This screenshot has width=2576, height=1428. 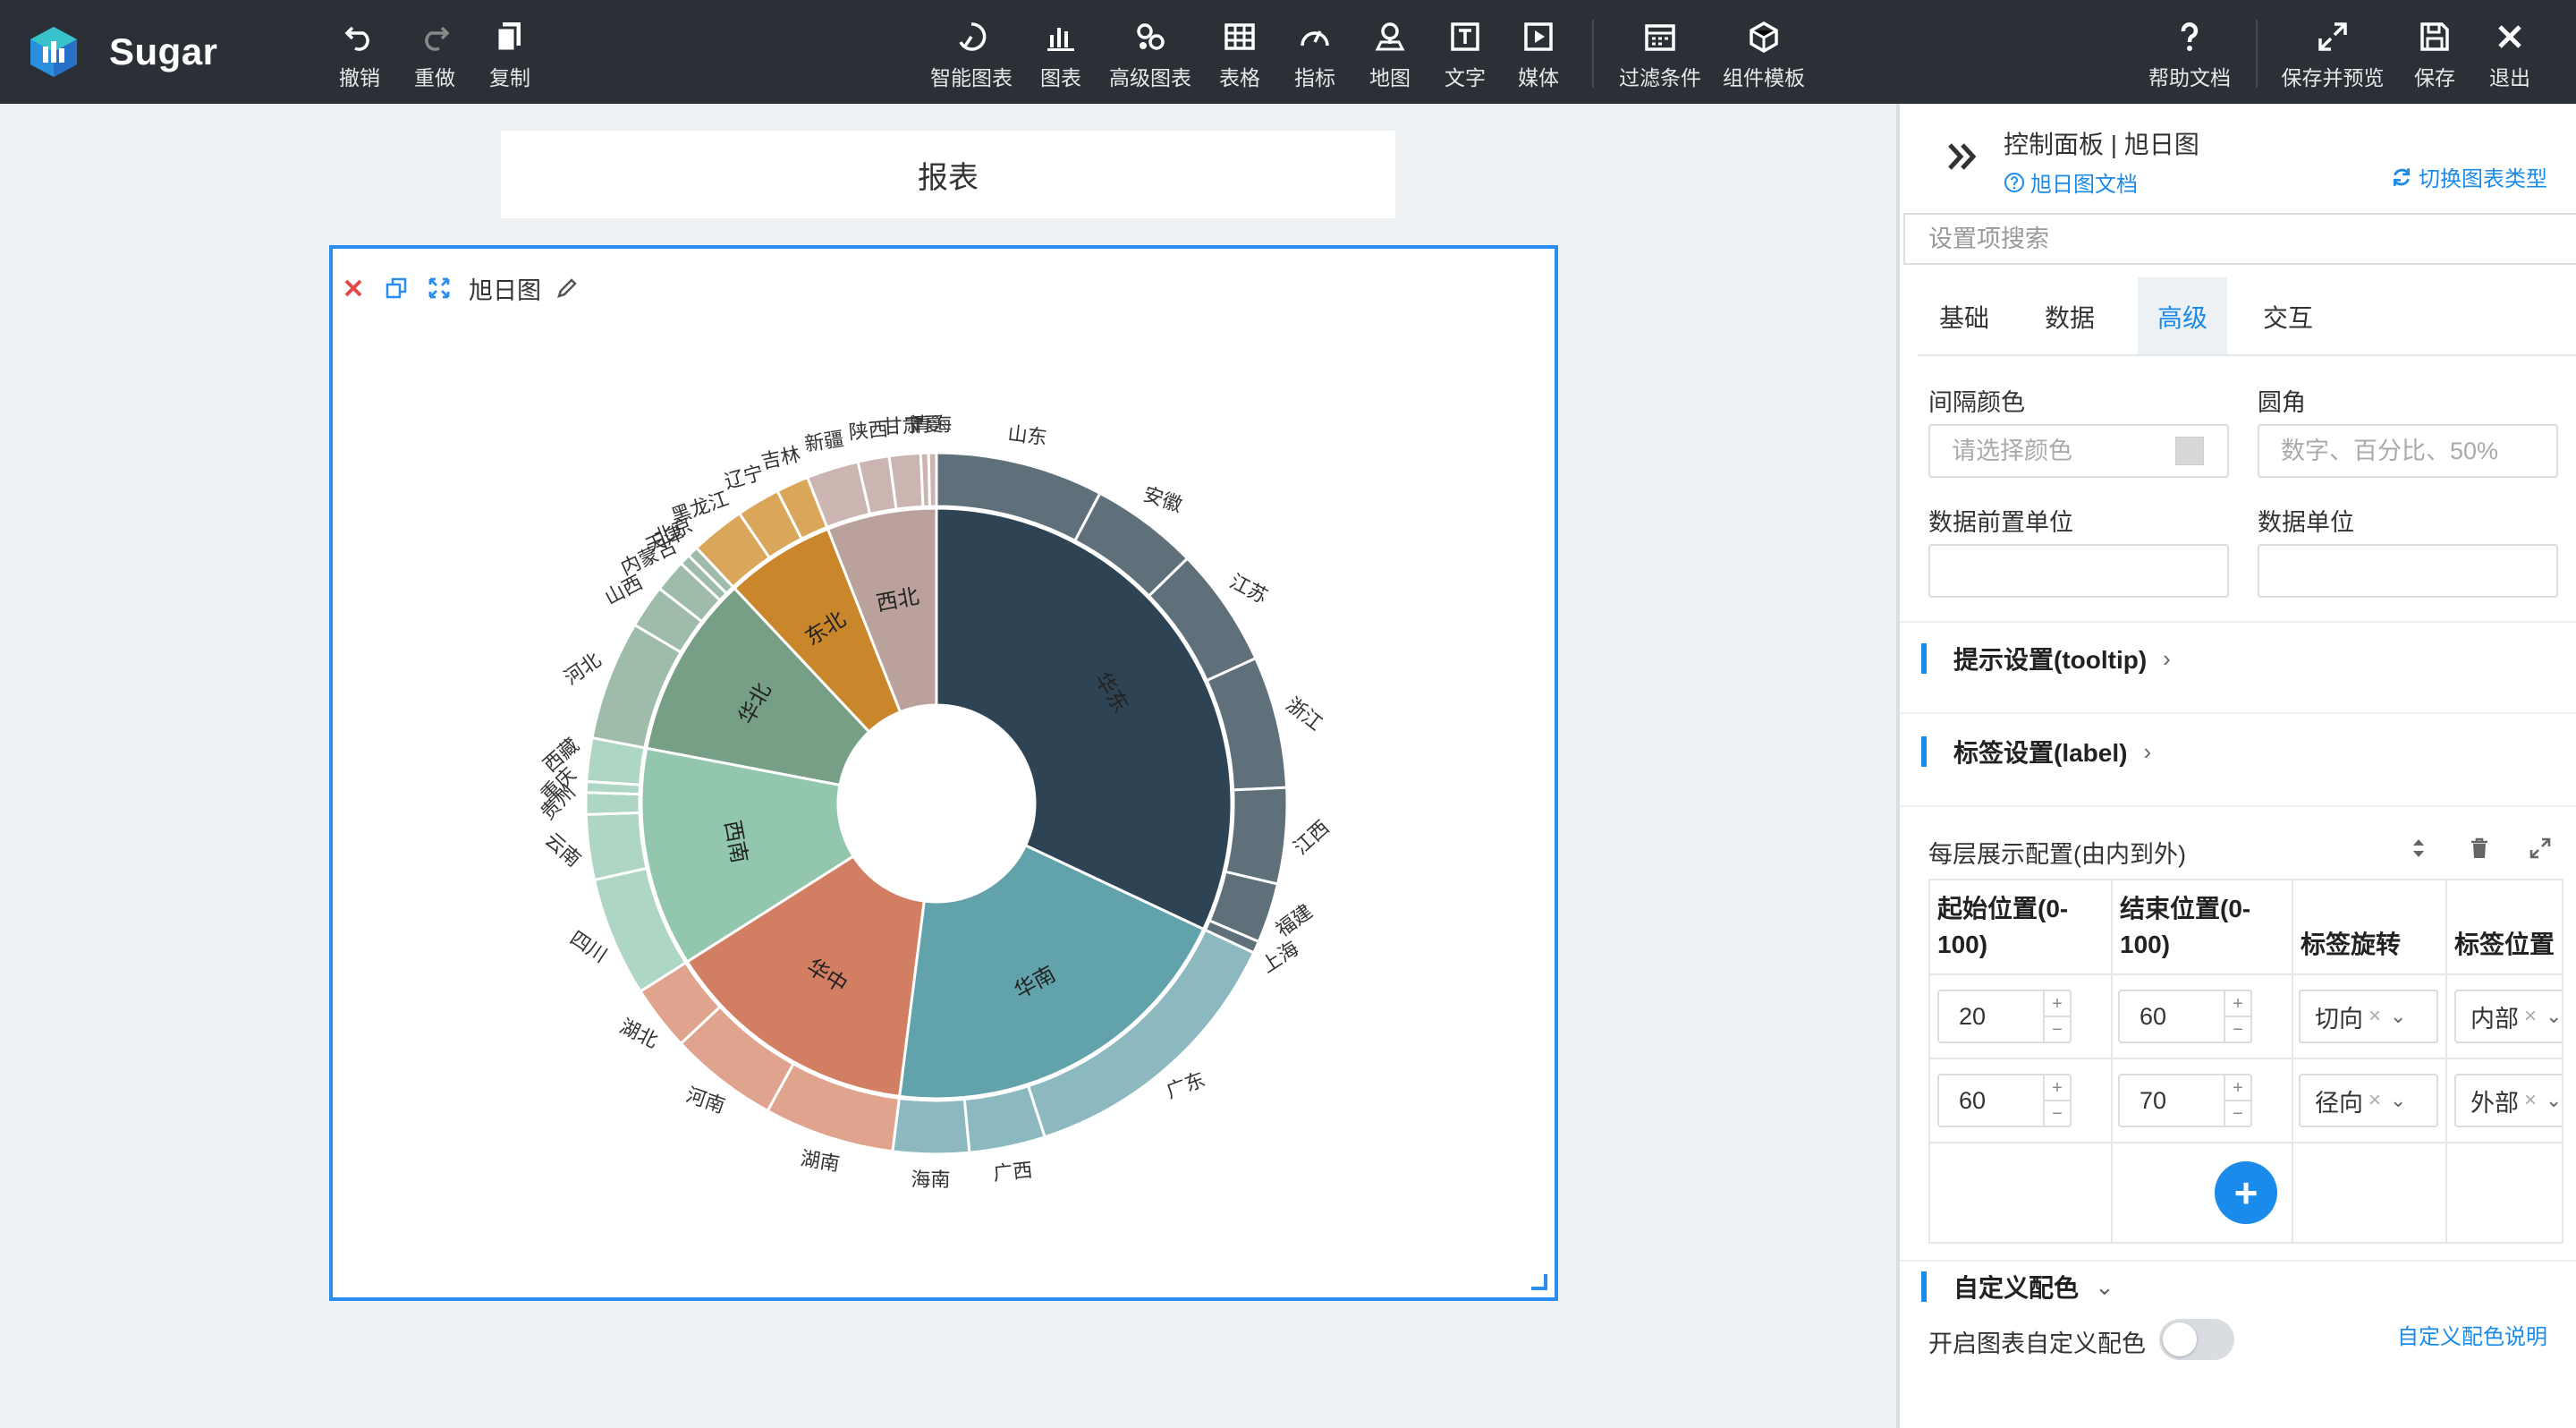 What do you see at coordinates (2071, 182) in the screenshot?
I see `chart-doc-link: 旭日图文档` at bounding box center [2071, 182].